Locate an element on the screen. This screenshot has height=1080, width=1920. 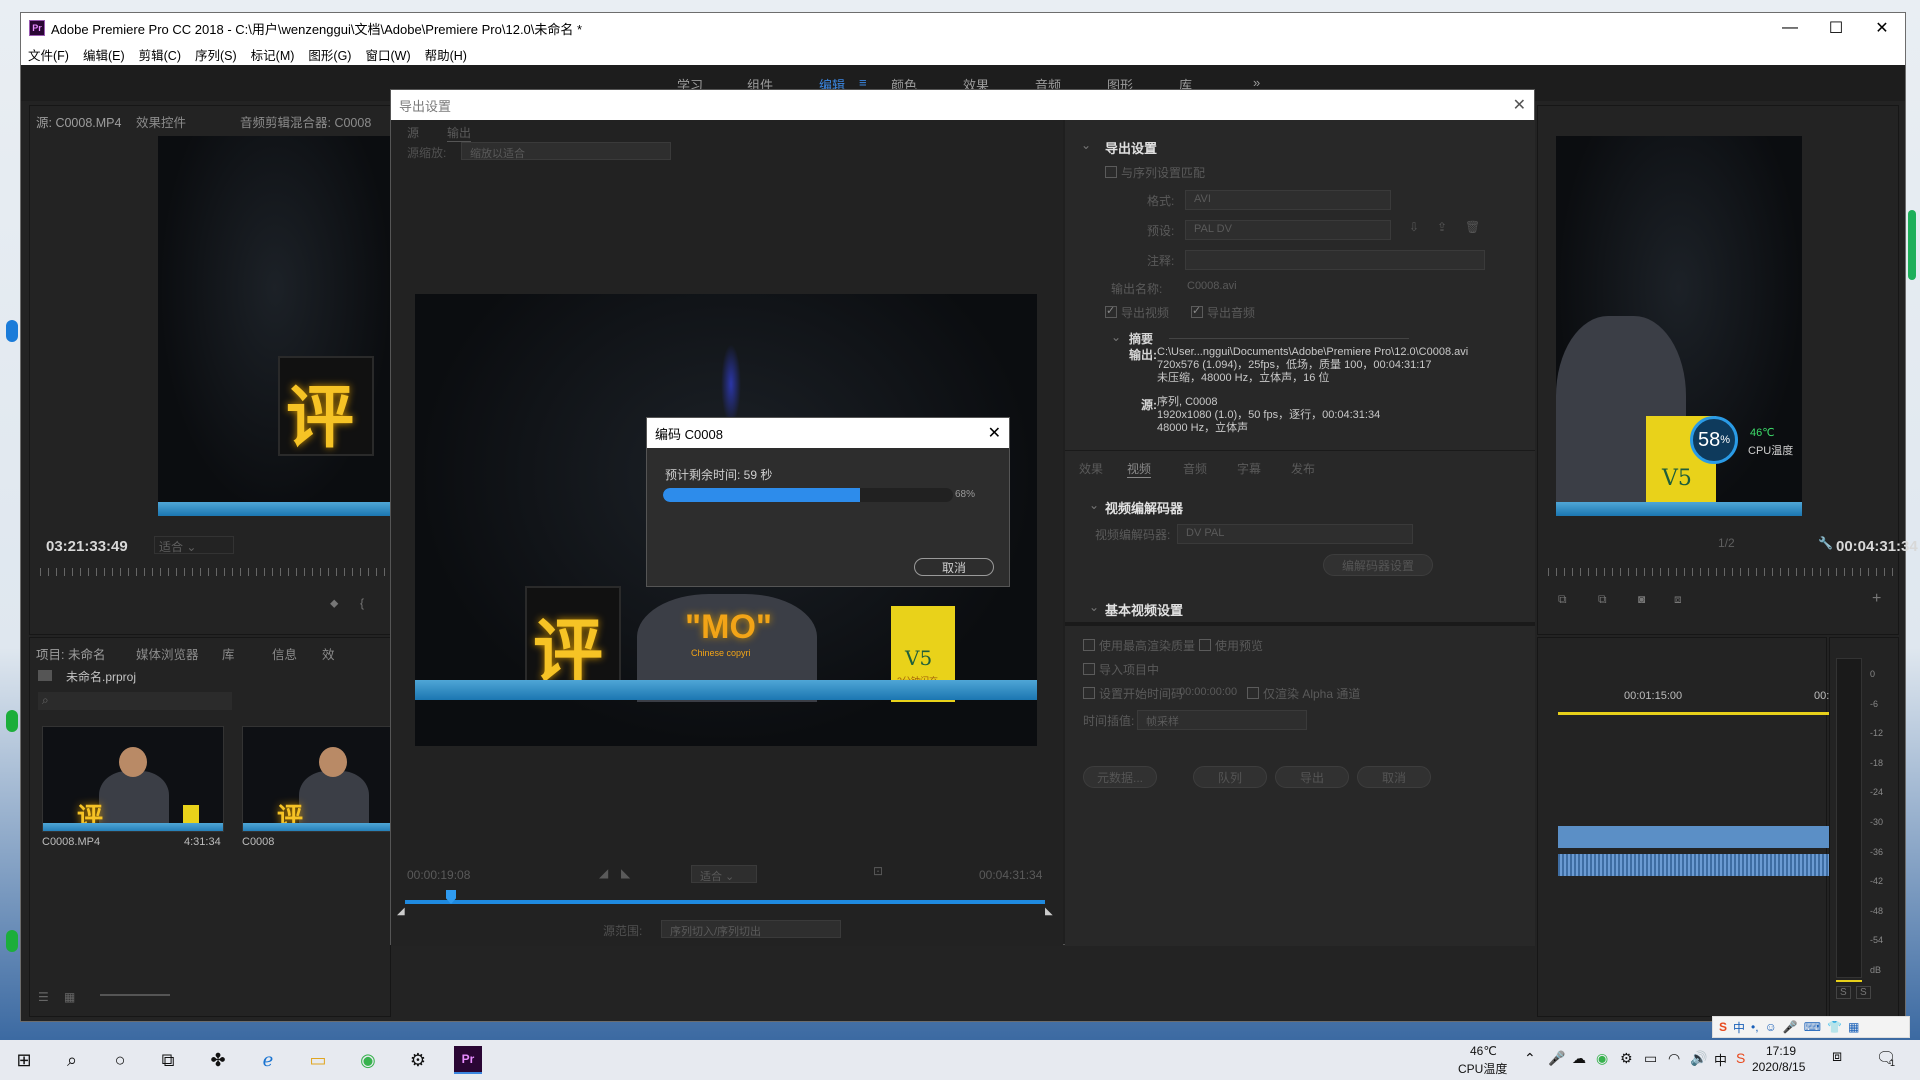
settings-tray-icon: ⚙ is located at coordinates (1626, 1058).